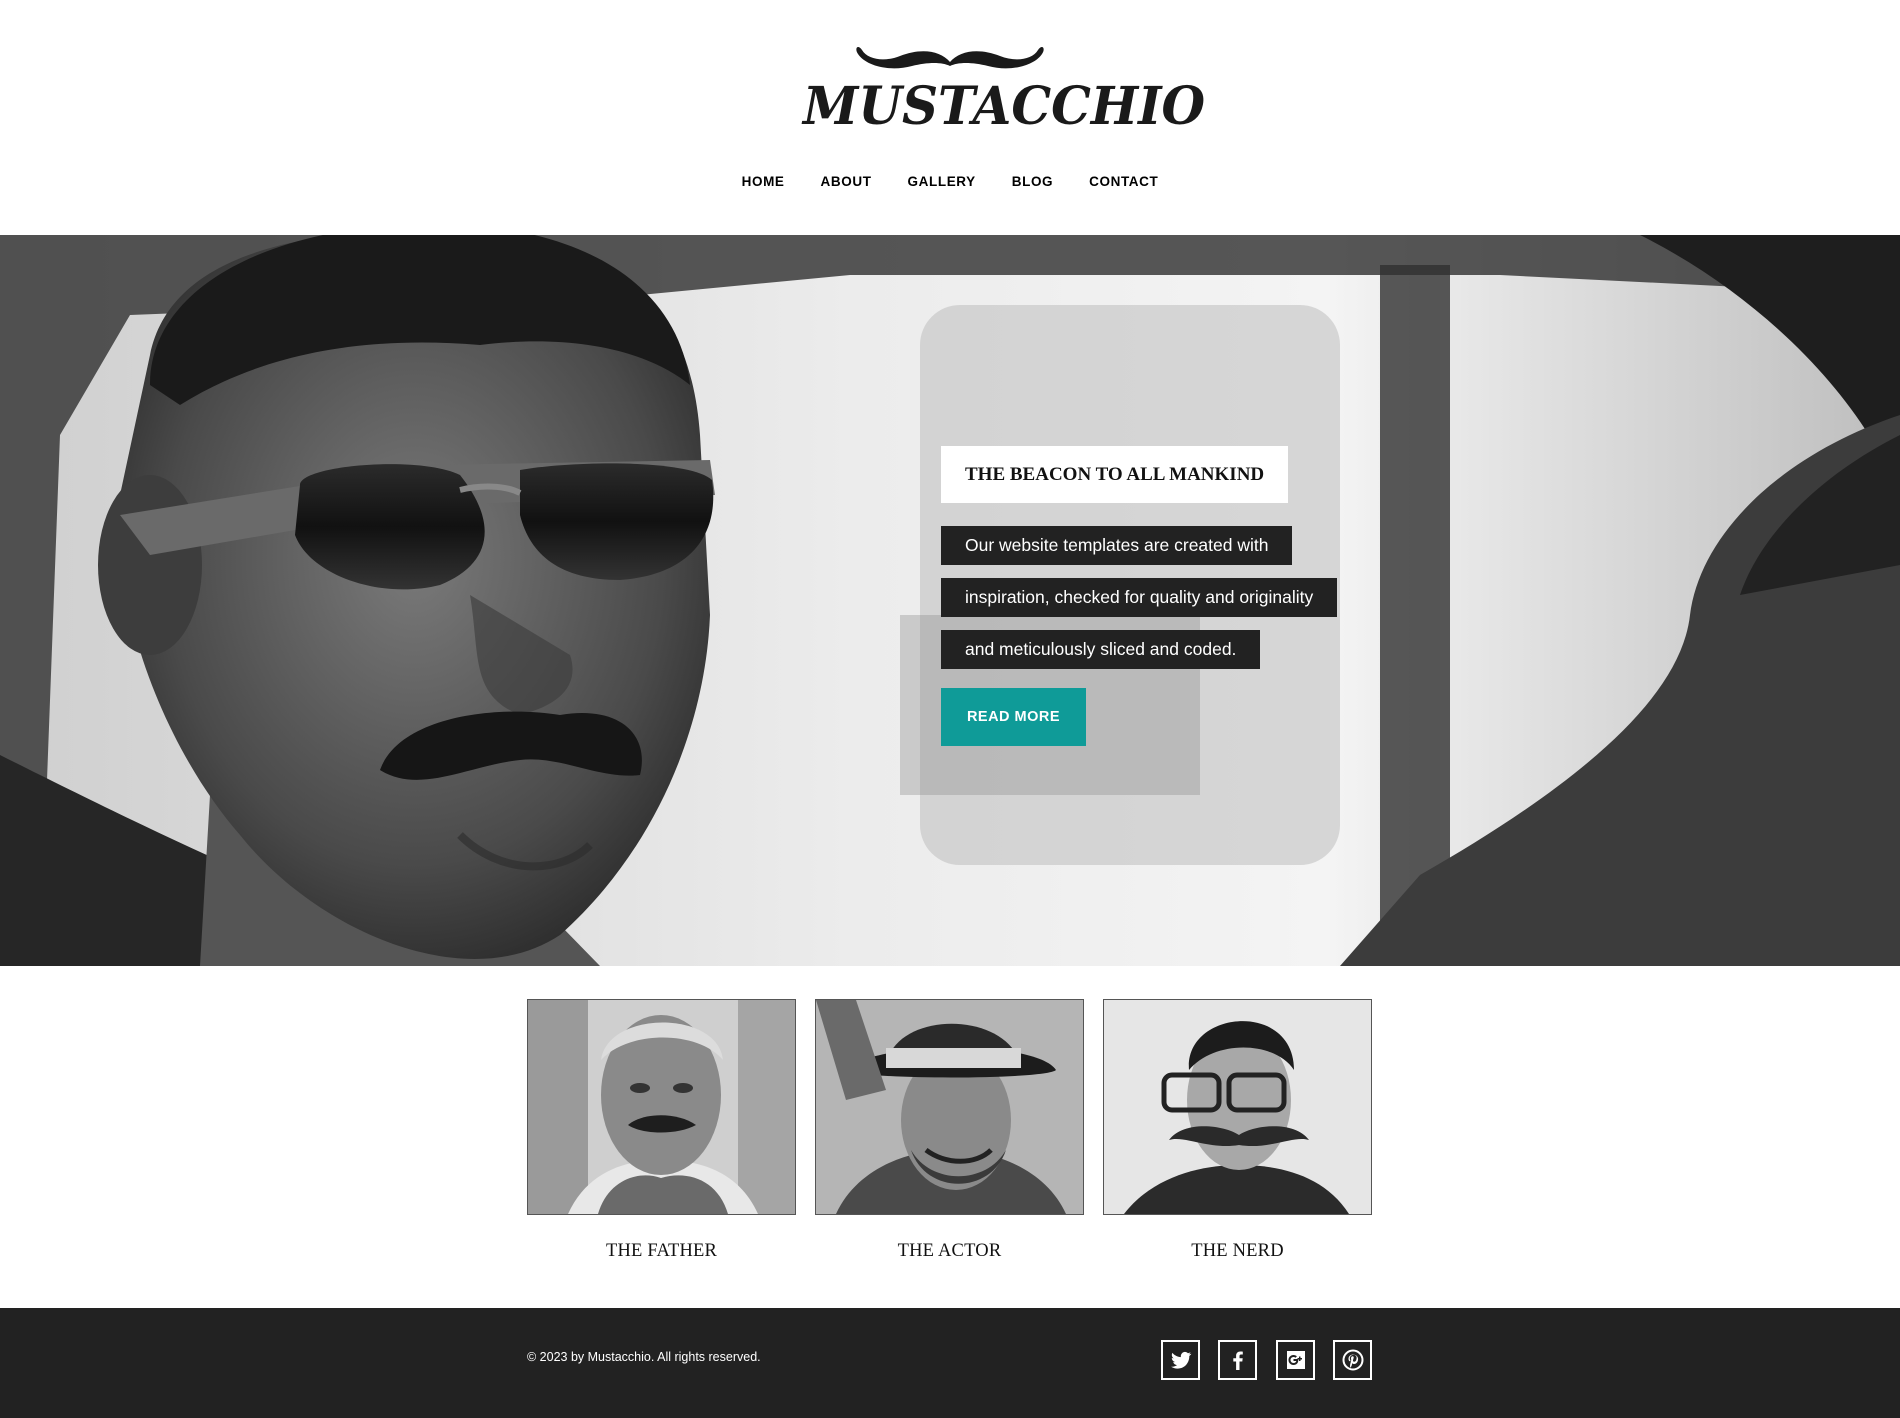 The width and height of the screenshot is (1900, 1418). I want to click on pinterest-icon, so click(1352, 1360).